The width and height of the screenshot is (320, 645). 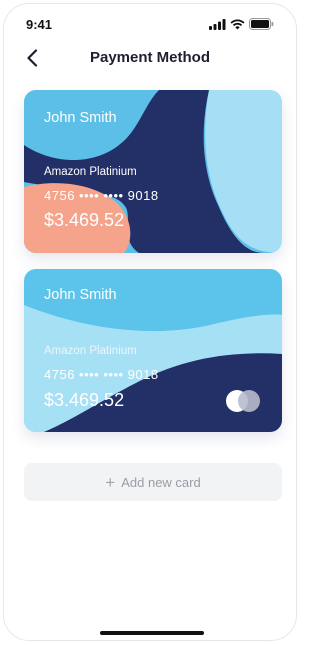 What do you see at coordinates (39, 24) in the screenshot?
I see `status-time: 9:41` at bounding box center [39, 24].